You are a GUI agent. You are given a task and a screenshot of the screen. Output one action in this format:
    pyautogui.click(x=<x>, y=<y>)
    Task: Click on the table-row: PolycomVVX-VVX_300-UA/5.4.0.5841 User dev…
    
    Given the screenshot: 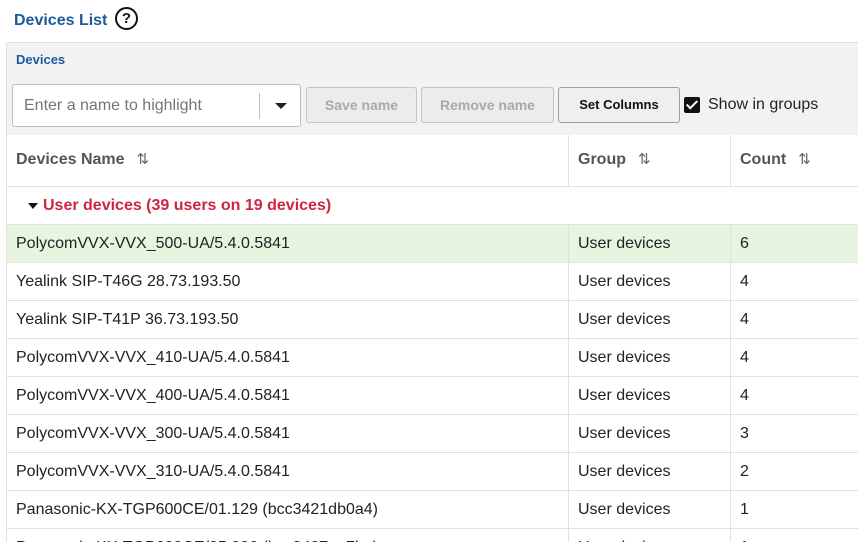 What is the action you would take?
    pyautogui.click(x=432, y=434)
    